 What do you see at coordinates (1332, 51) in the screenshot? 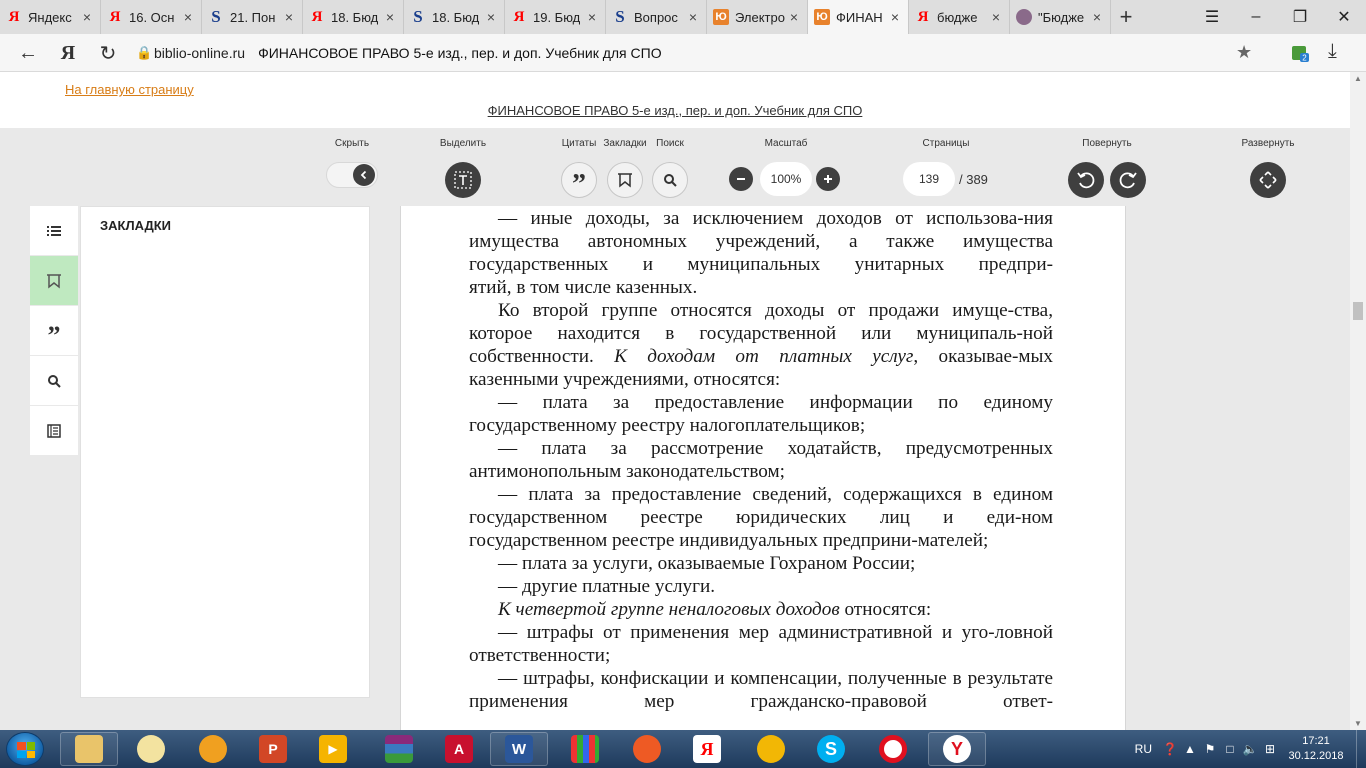
I see `downloads-icon: ⤓` at bounding box center [1332, 51].